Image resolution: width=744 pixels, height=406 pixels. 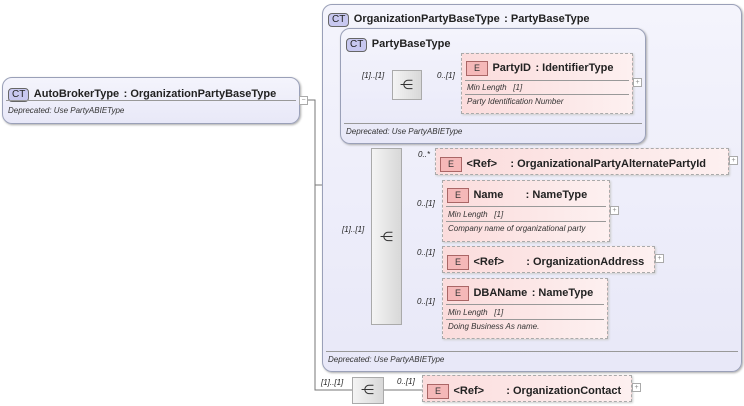 What do you see at coordinates (608, 164) in the screenshot?
I see `element-type: : OrganizationalPartyAlternatePartyId` at bounding box center [608, 164].